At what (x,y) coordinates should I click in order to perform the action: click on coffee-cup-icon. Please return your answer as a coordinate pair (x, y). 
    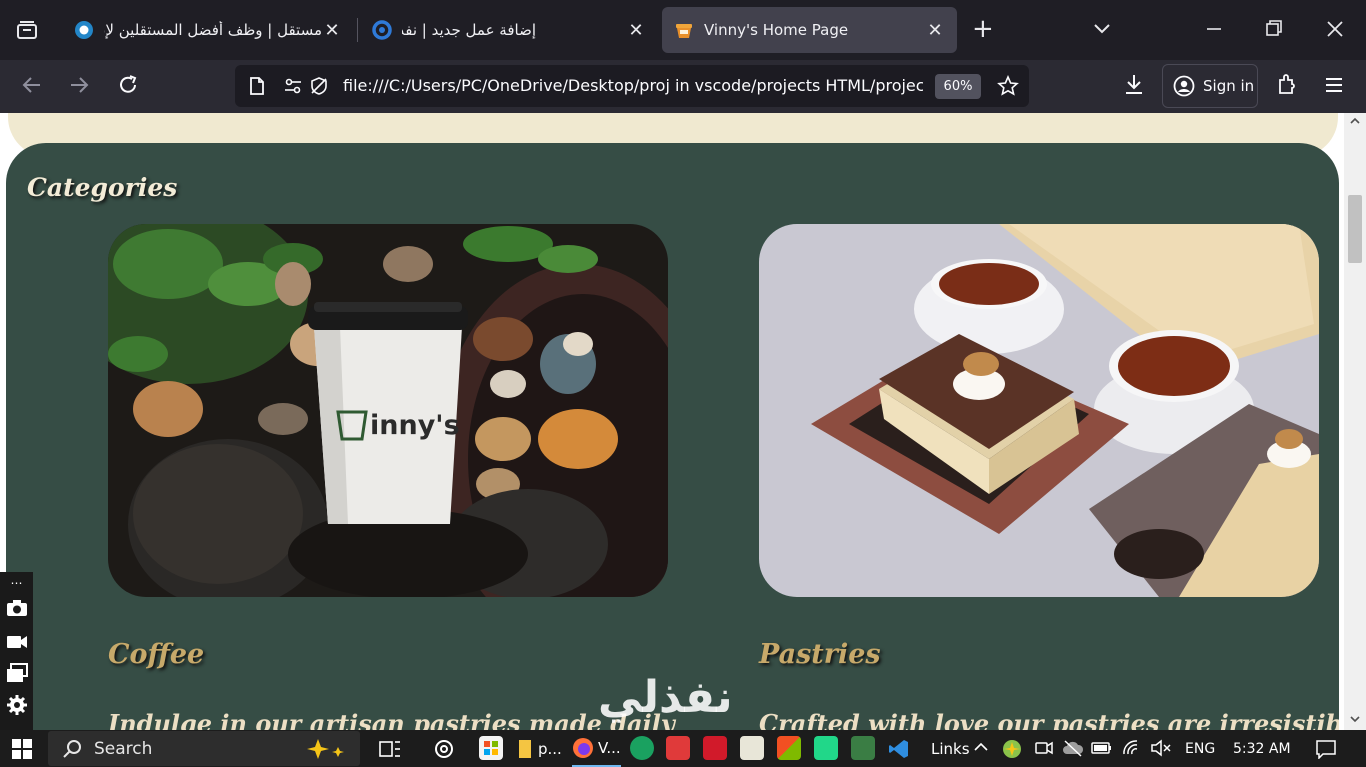
    Looking at the image, I should click on (684, 31).